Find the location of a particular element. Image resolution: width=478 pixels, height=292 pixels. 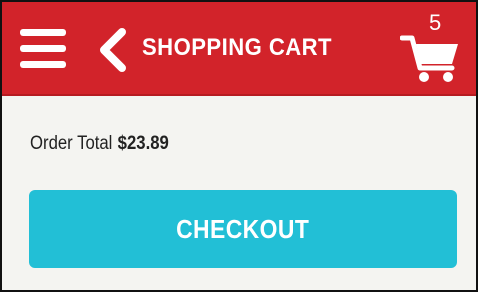

checkout-button-label: CHECKOUT is located at coordinates (243, 228).